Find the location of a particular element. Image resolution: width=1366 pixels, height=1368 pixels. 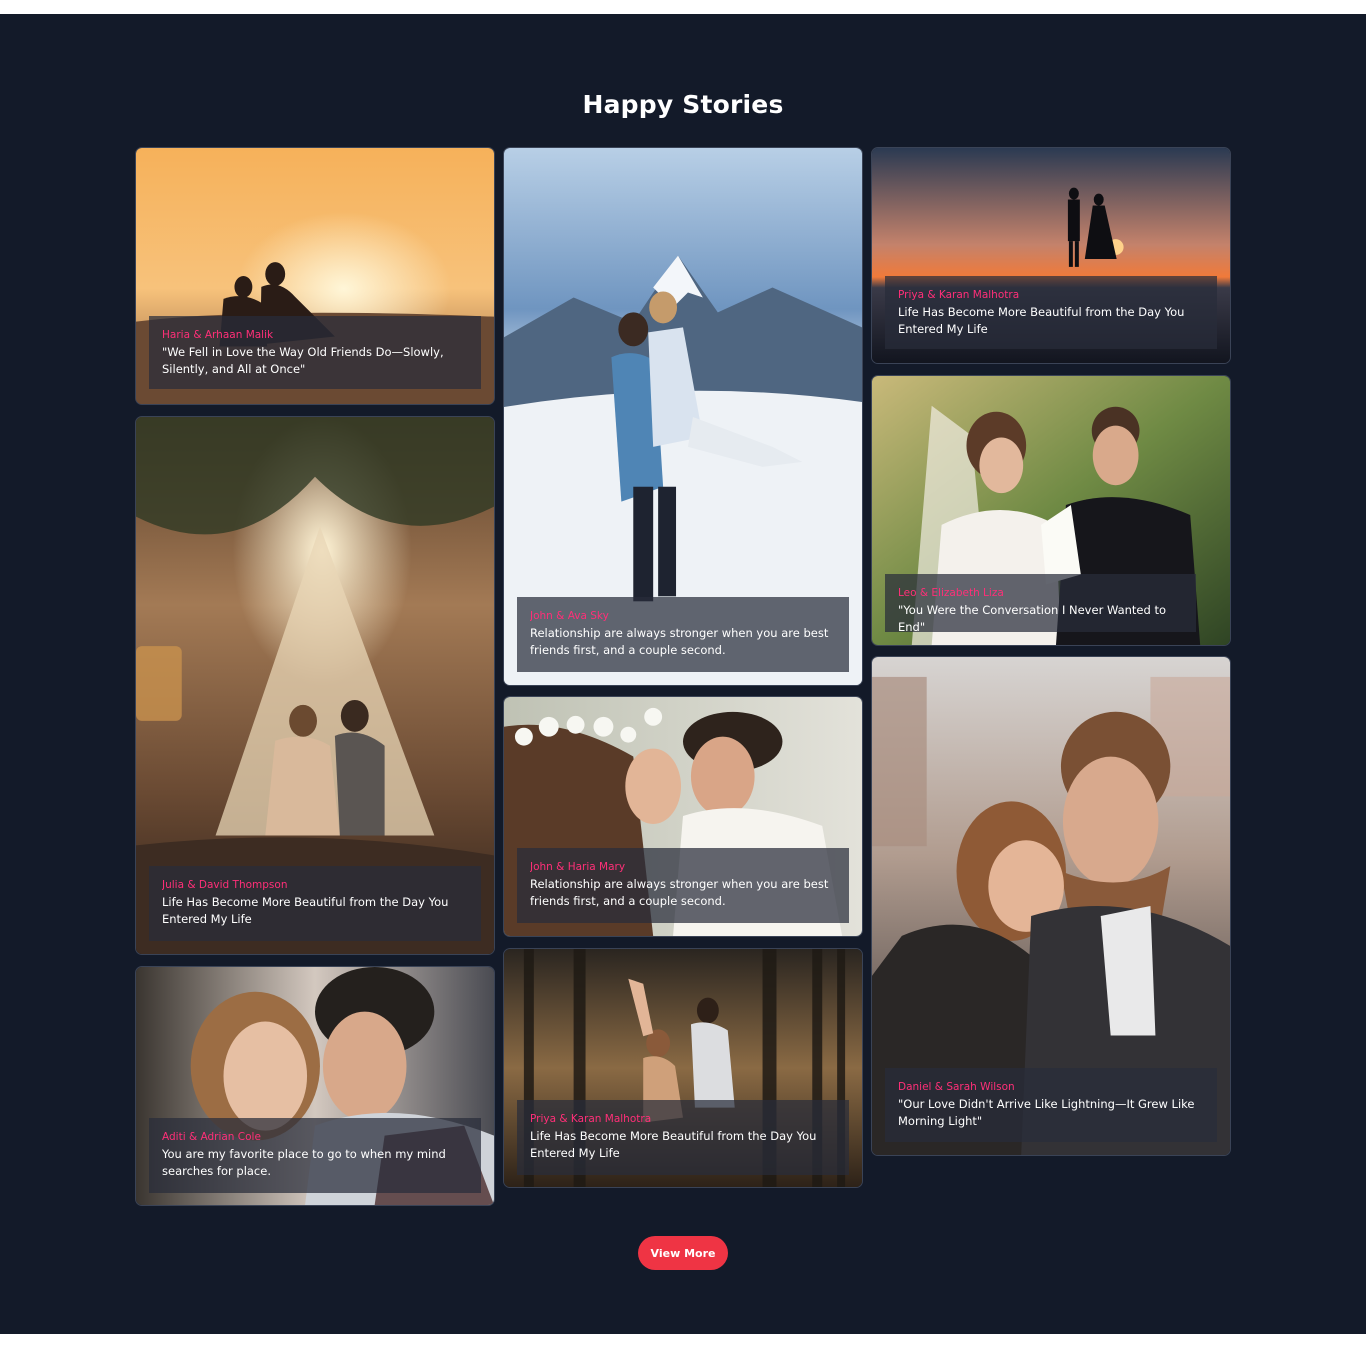

view-more-button: View More is located at coordinates (683, 1253).